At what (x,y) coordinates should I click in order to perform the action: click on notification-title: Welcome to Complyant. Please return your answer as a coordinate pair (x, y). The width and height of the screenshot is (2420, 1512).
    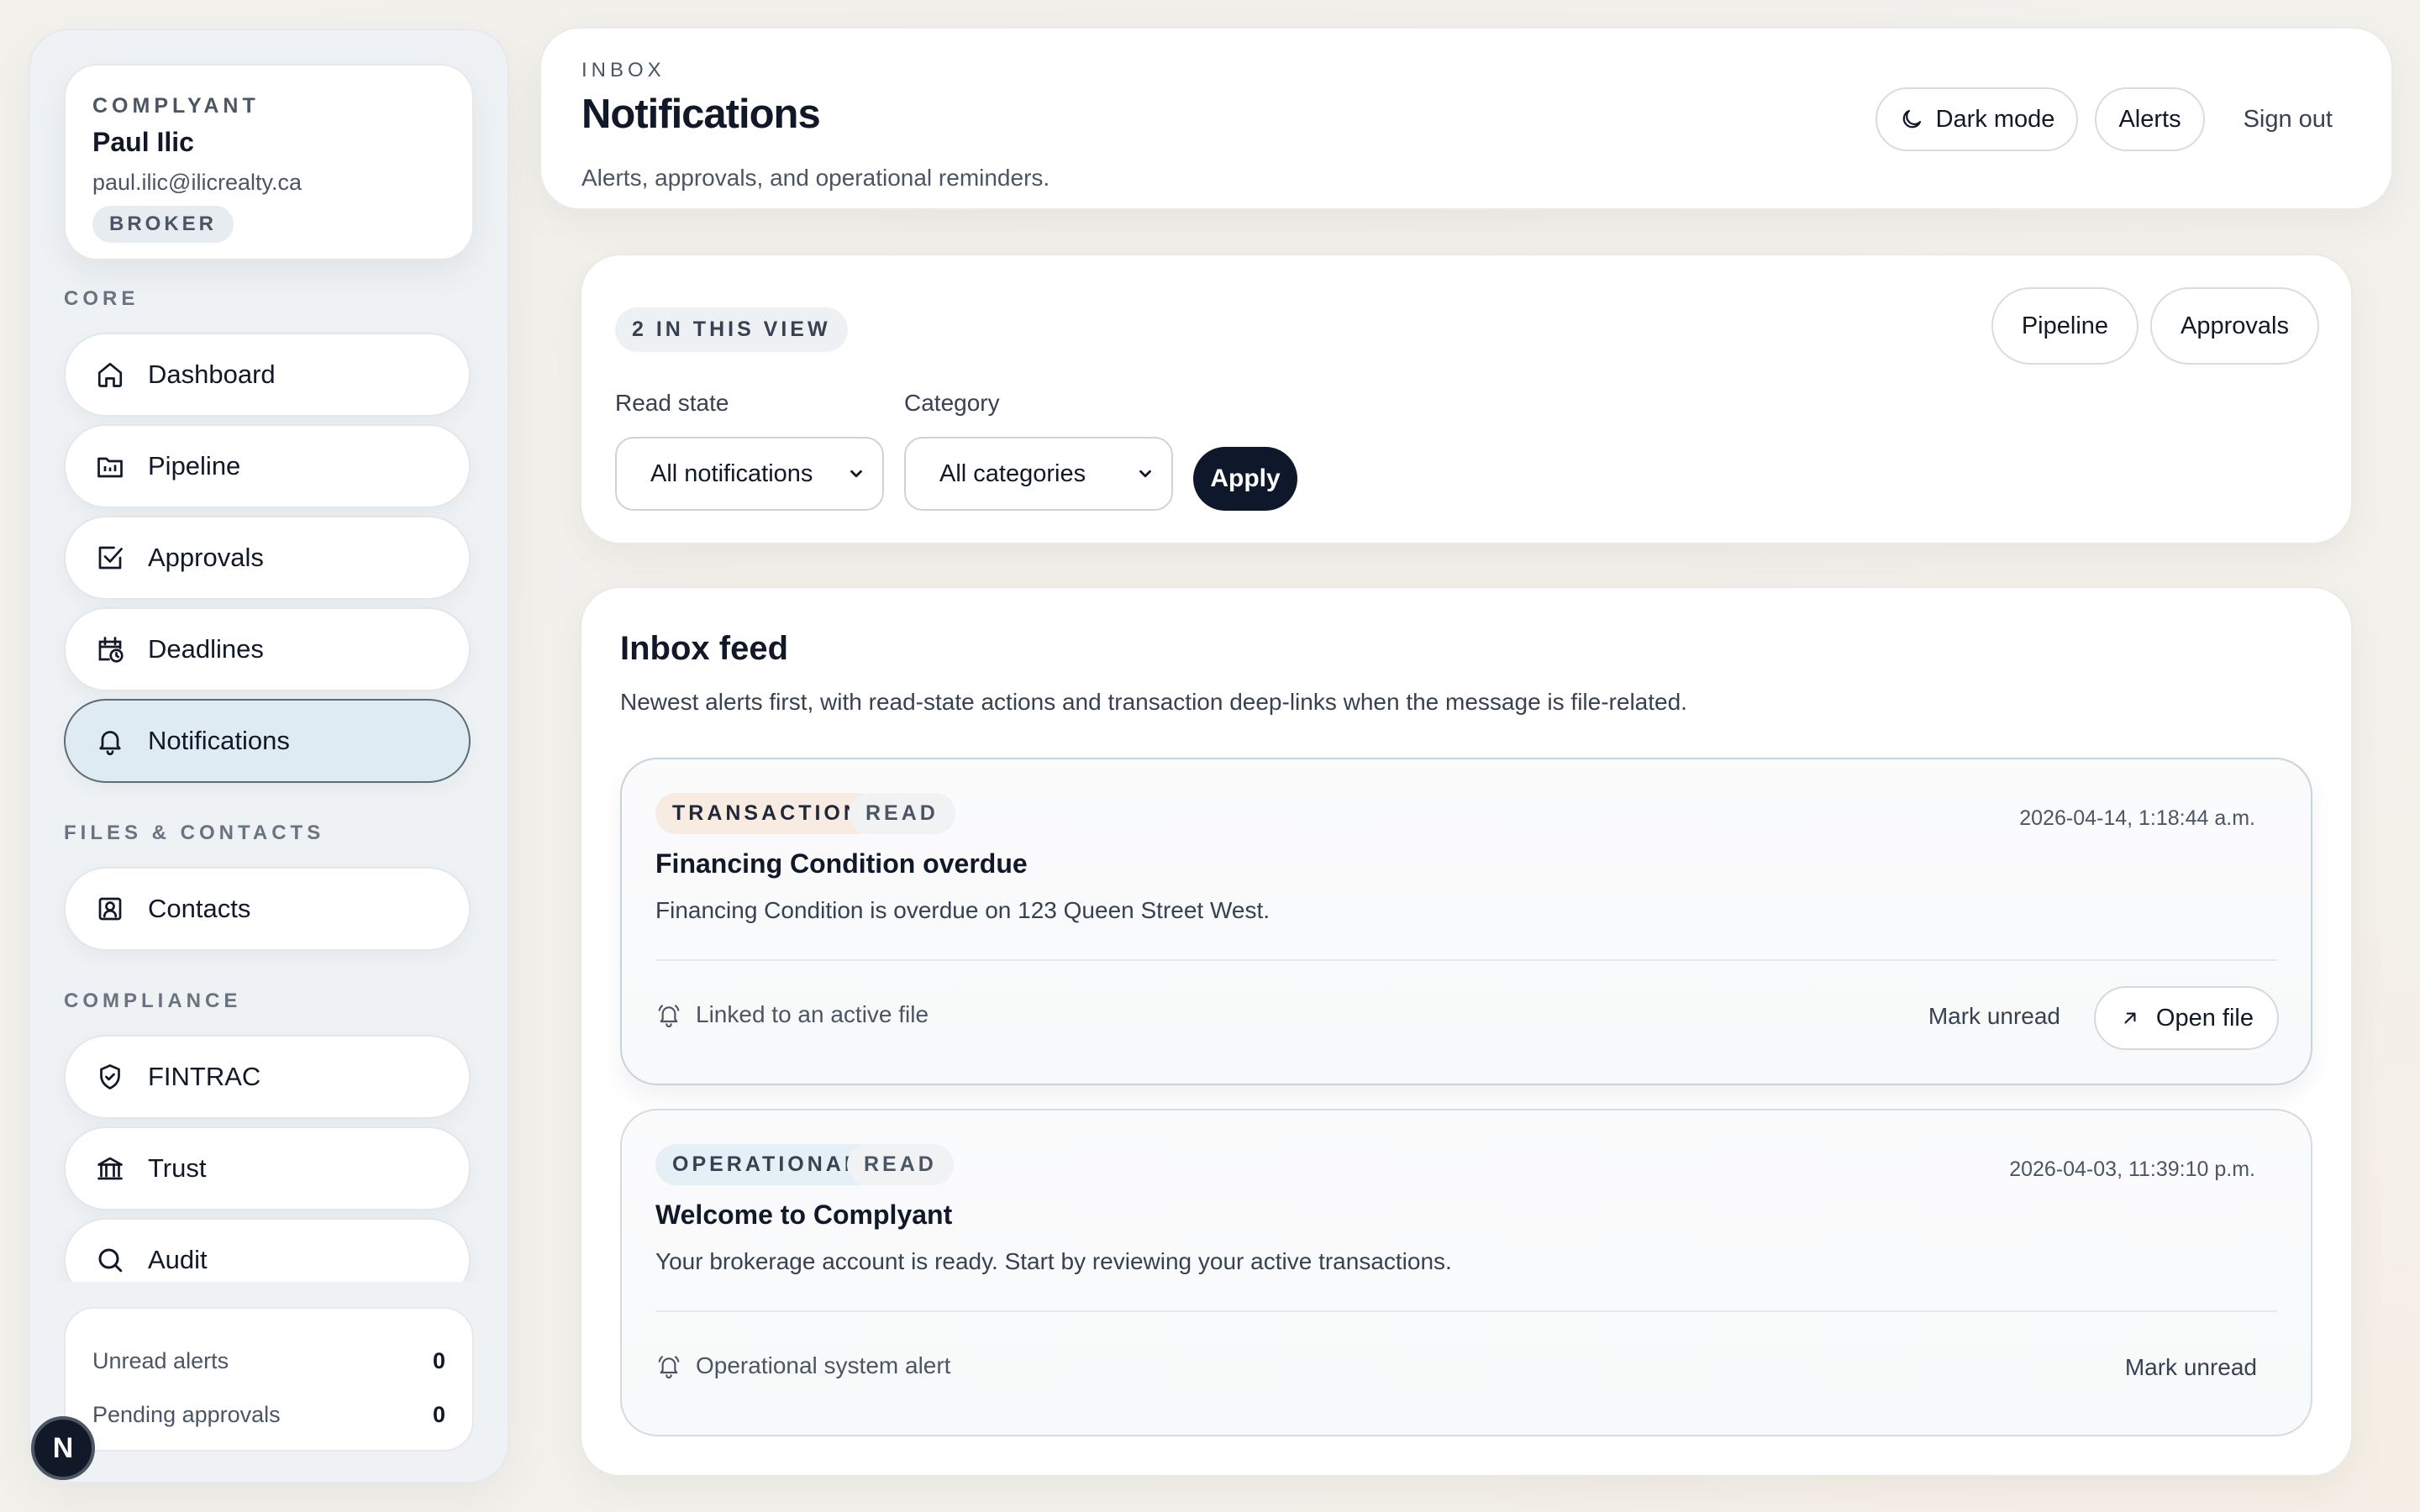
    Looking at the image, I should click on (804, 1215).